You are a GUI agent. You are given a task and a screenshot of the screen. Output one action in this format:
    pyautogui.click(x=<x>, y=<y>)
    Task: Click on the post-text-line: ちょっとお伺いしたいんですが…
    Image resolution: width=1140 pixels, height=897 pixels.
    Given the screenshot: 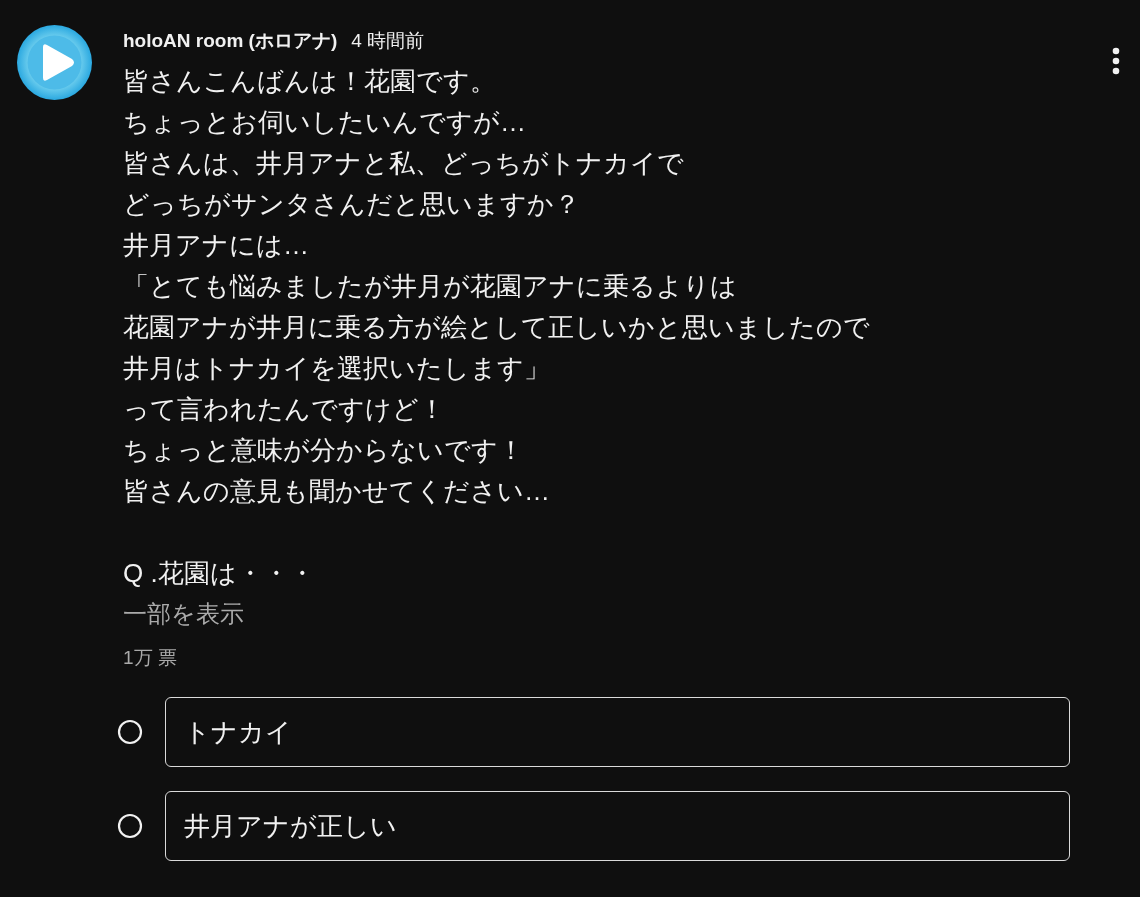 What is the action you would take?
    pyautogui.click(x=324, y=122)
    